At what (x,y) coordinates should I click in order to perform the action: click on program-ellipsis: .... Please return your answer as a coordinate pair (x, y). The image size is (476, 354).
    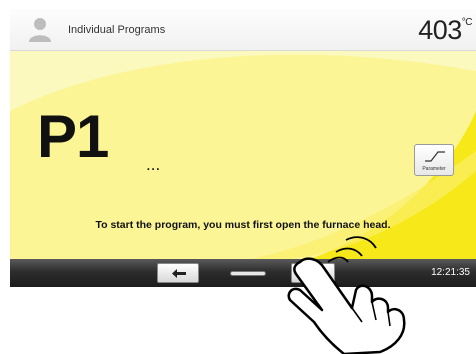
    Looking at the image, I should click on (153, 164).